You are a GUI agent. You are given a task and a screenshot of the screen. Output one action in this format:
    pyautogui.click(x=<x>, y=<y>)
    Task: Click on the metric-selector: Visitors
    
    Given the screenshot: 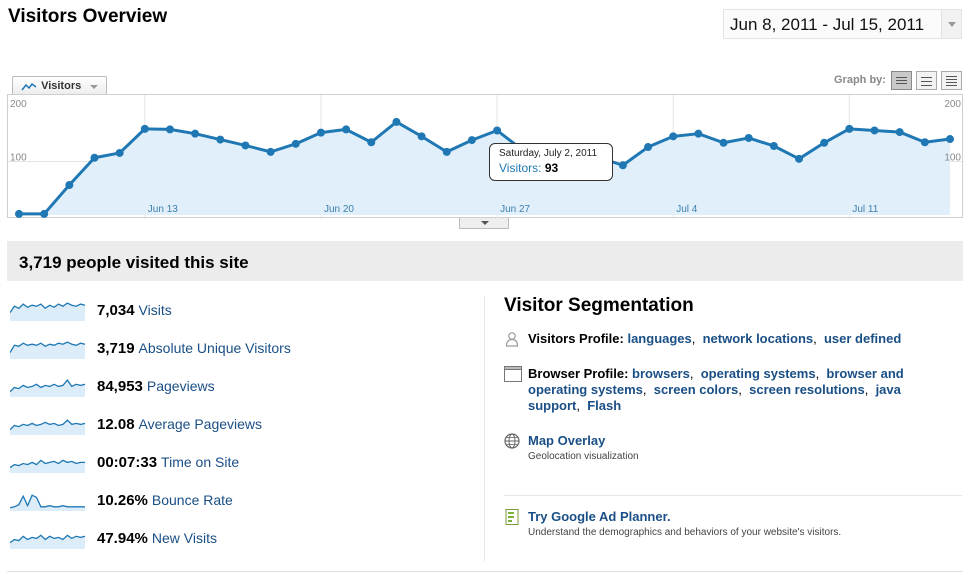 What is the action you would take?
    pyautogui.click(x=59, y=85)
    